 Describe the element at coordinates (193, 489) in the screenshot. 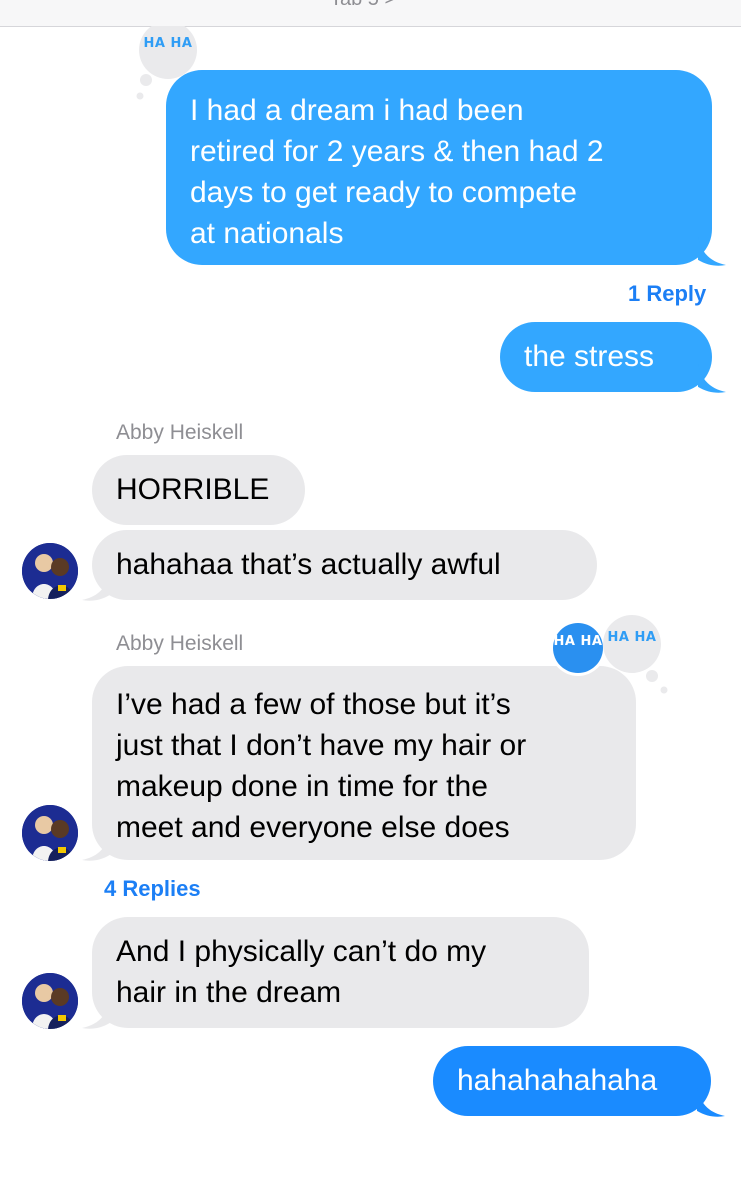

I see `message-text: HORRIBLE` at that location.